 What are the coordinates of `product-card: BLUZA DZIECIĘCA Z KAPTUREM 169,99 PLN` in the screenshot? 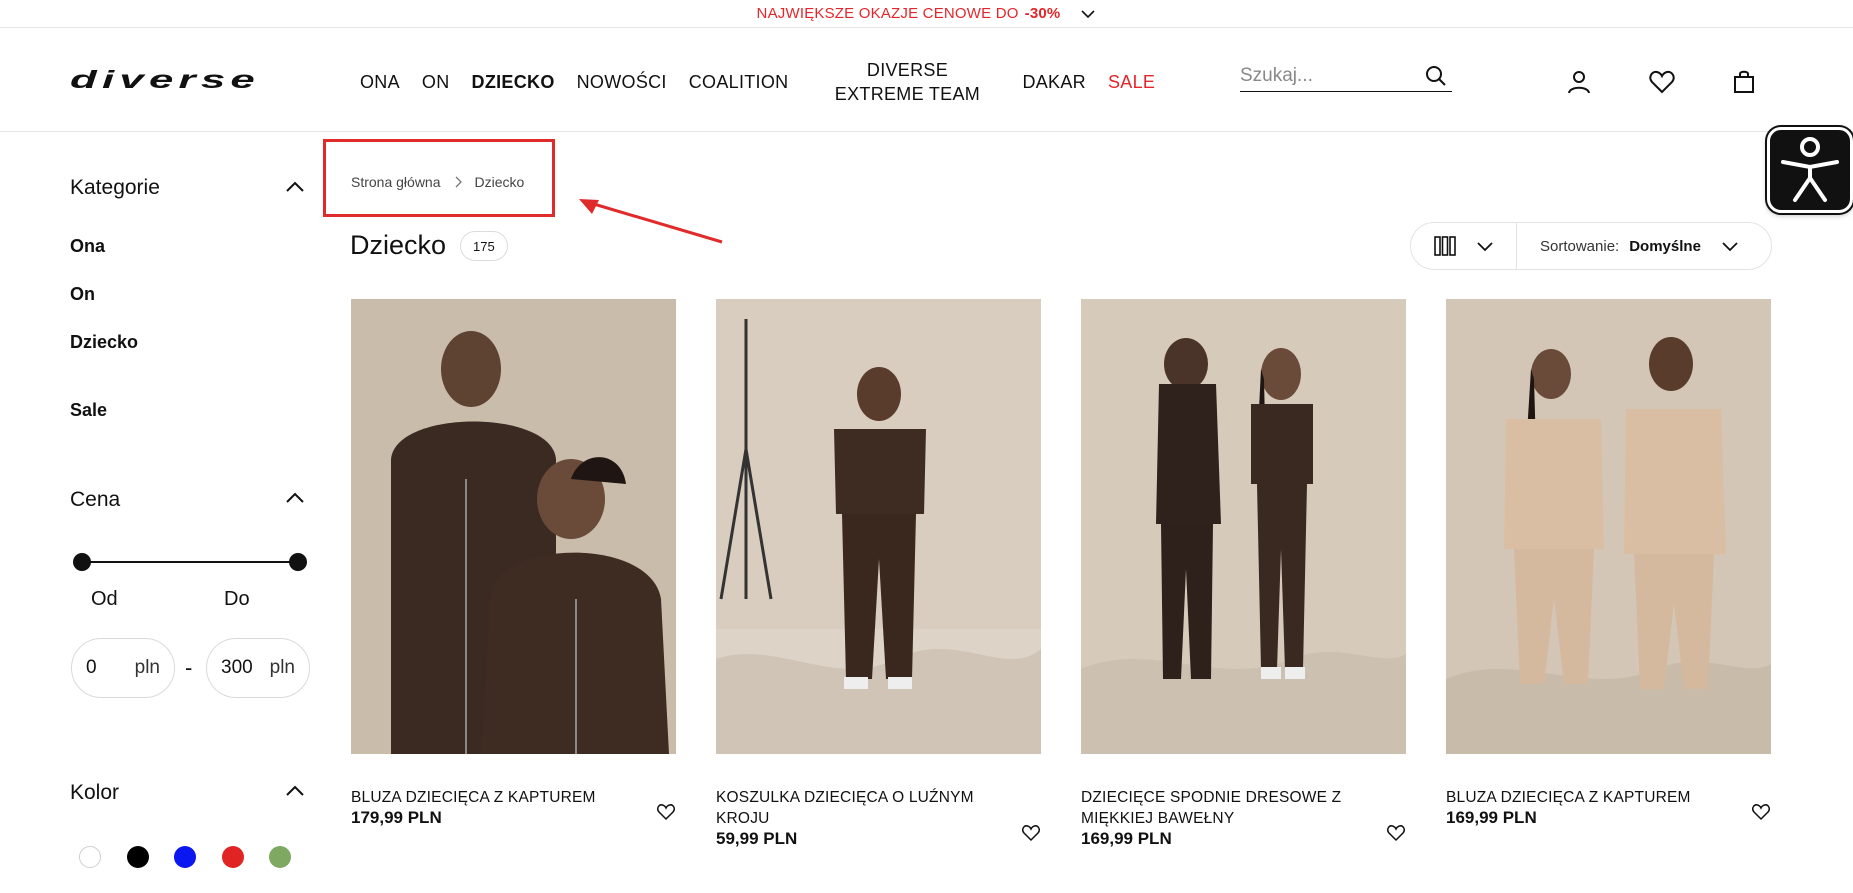 It's located at (1608, 563).